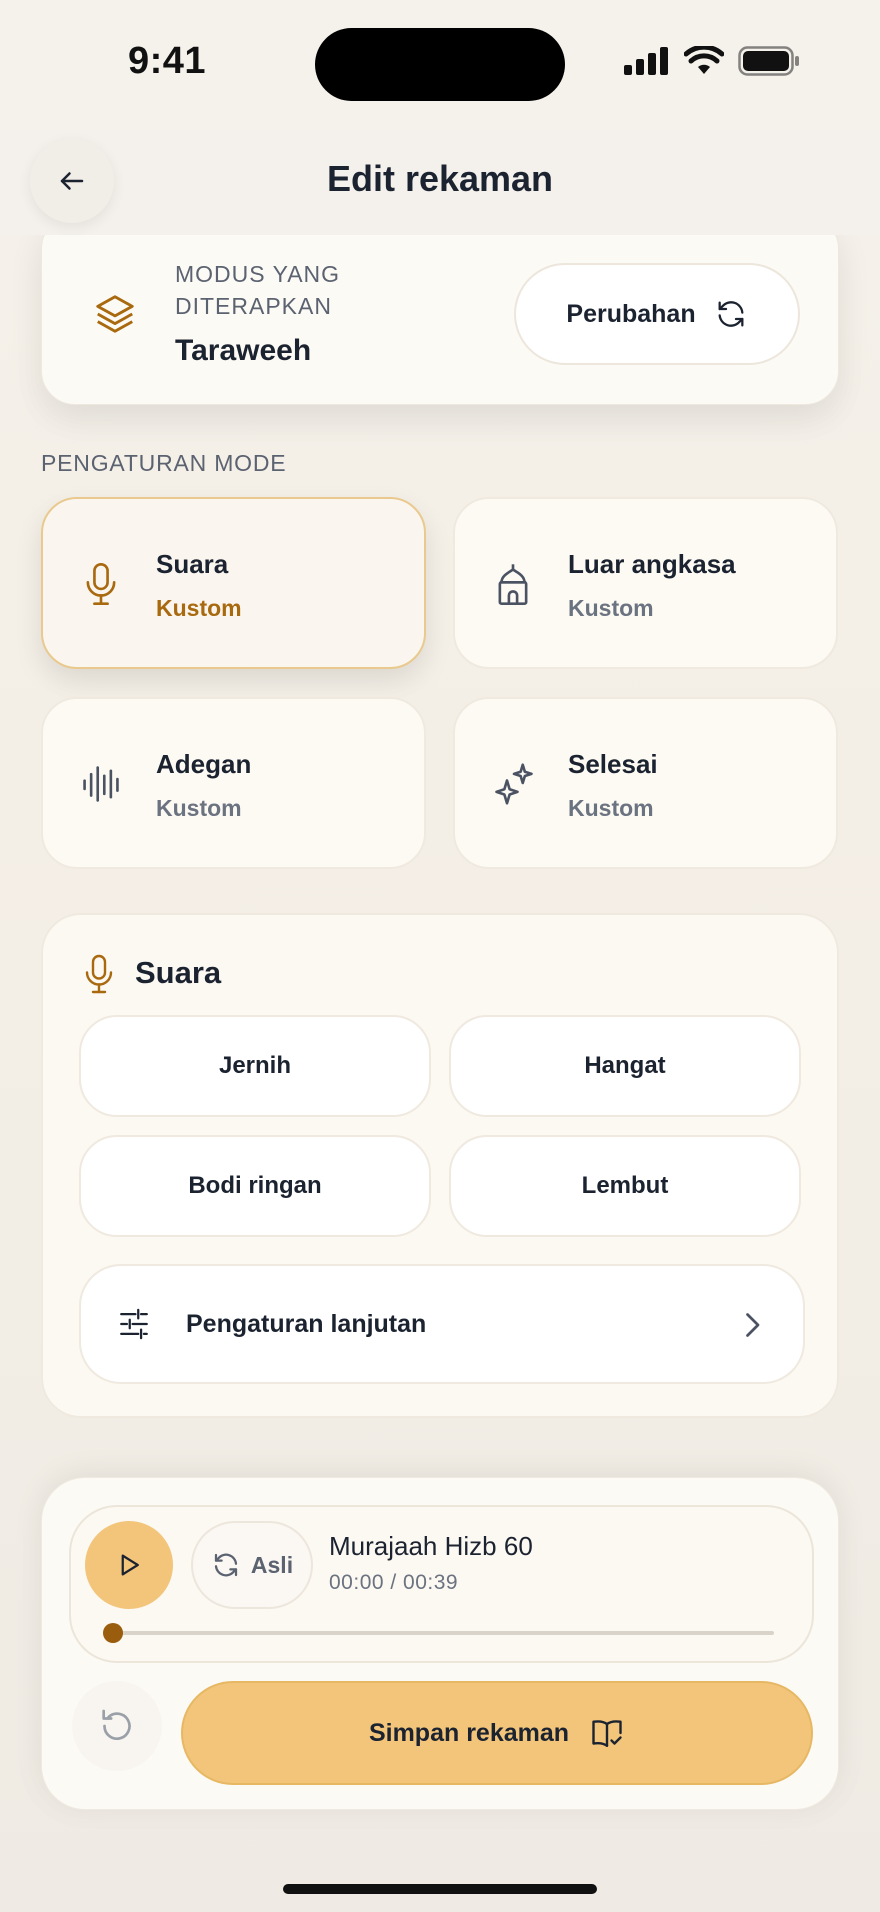  Describe the element at coordinates (192, 564) in the screenshot. I see `tile-name: Suara` at that location.